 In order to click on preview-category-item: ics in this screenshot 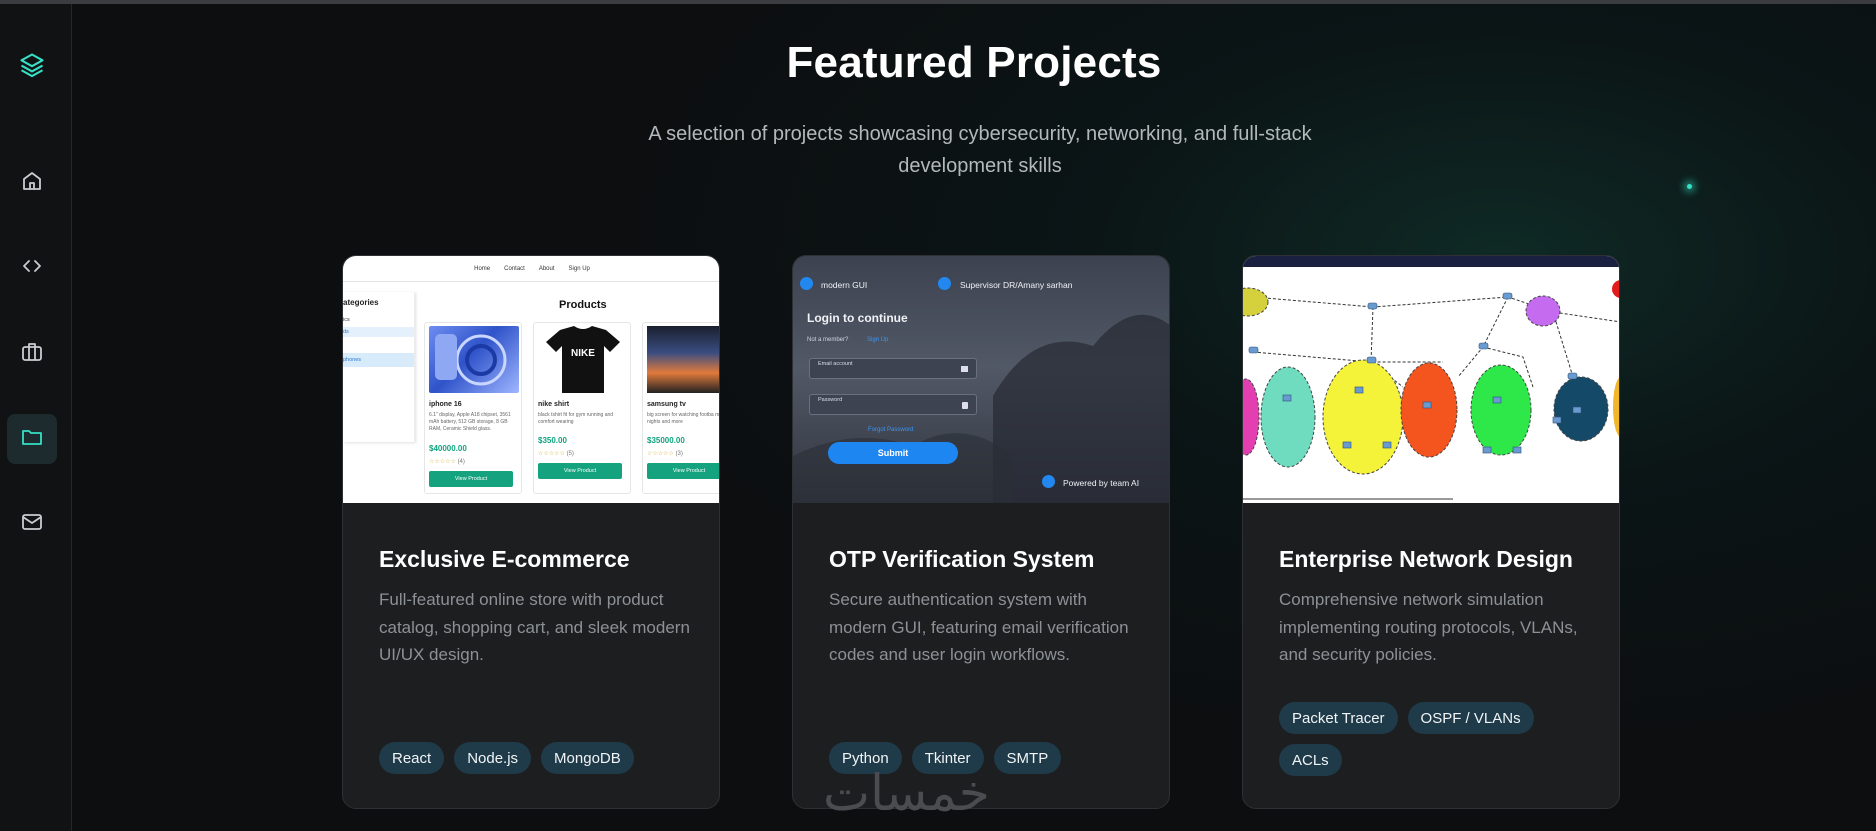, I will do `click(346, 320)`.